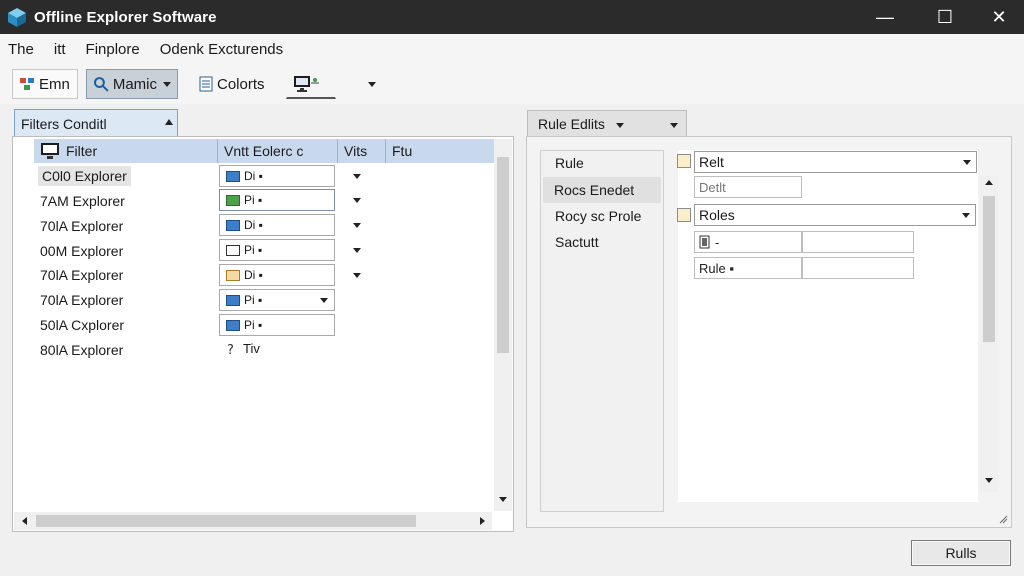  Describe the element at coordinates (96, 123) in the screenshot. I see `tab-filters-condition: Filters Conditl` at that location.